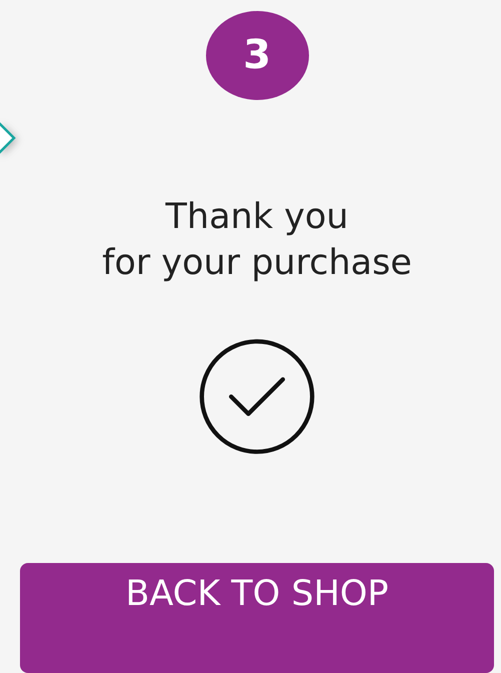 Image resolution: width=501 pixels, height=673 pixels. What do you see at coordinates (257, 240) in the screenshot?
I see `thank-you-heading: Thank you for your purchase` at bounding box center [257, 240].